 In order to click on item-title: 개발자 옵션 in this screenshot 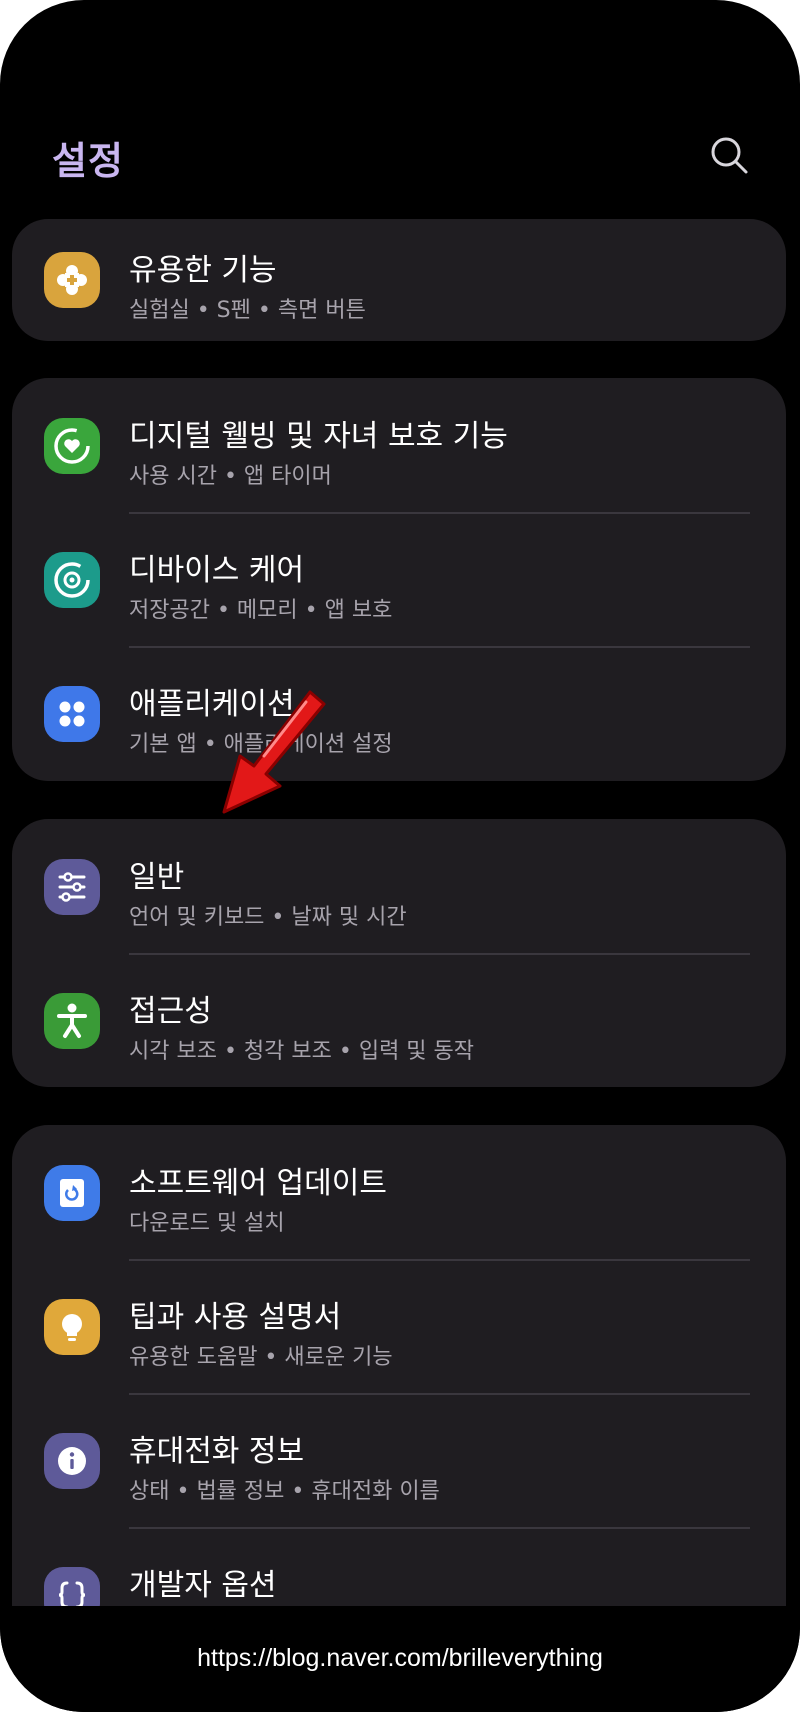, I will do `click(203, 1585)`.